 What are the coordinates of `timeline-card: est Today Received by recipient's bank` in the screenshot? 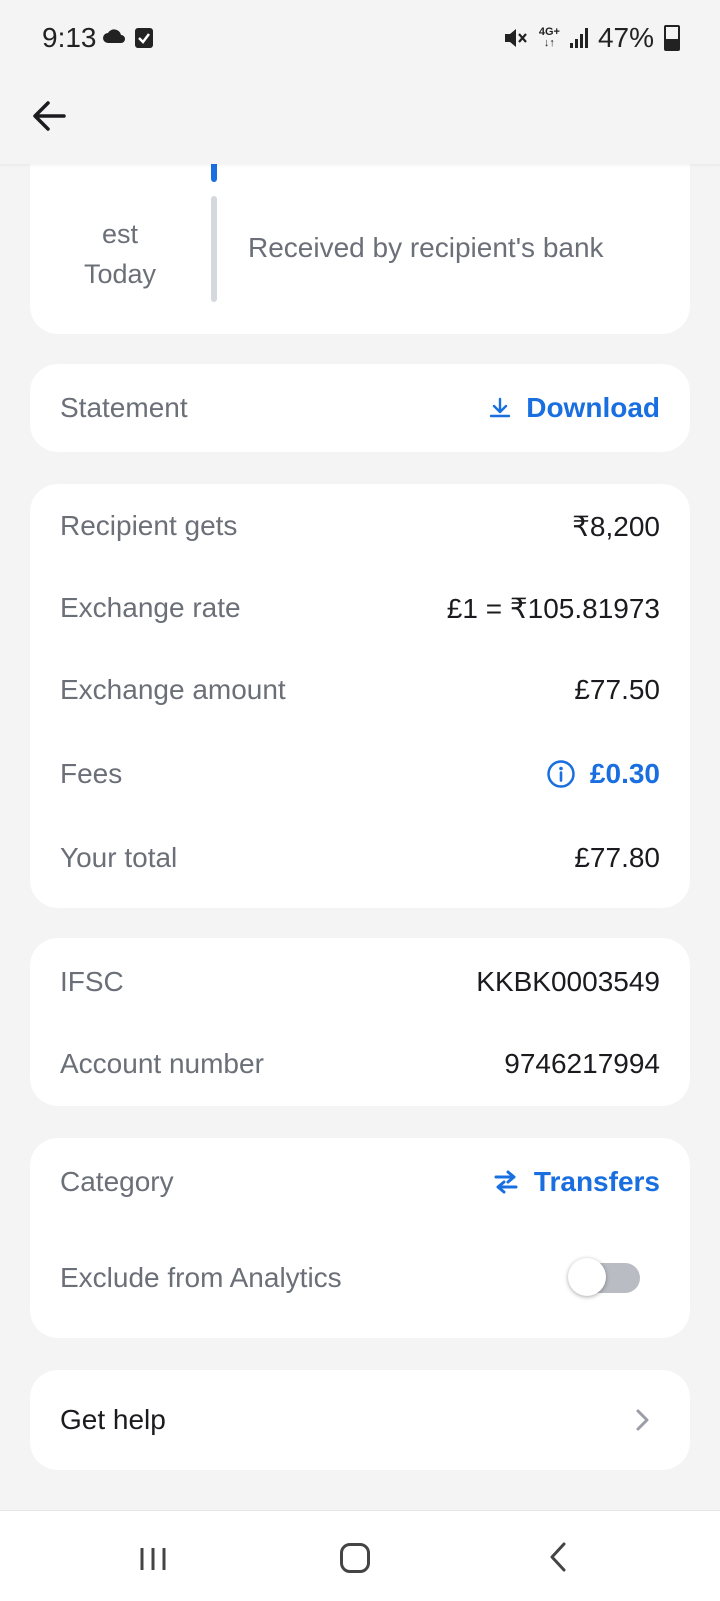 It's located at (360, 237).